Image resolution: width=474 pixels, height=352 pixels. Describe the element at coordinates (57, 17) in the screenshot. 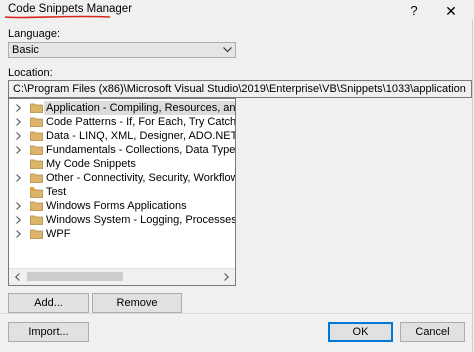

I see `red-underline-annotation` at that location.